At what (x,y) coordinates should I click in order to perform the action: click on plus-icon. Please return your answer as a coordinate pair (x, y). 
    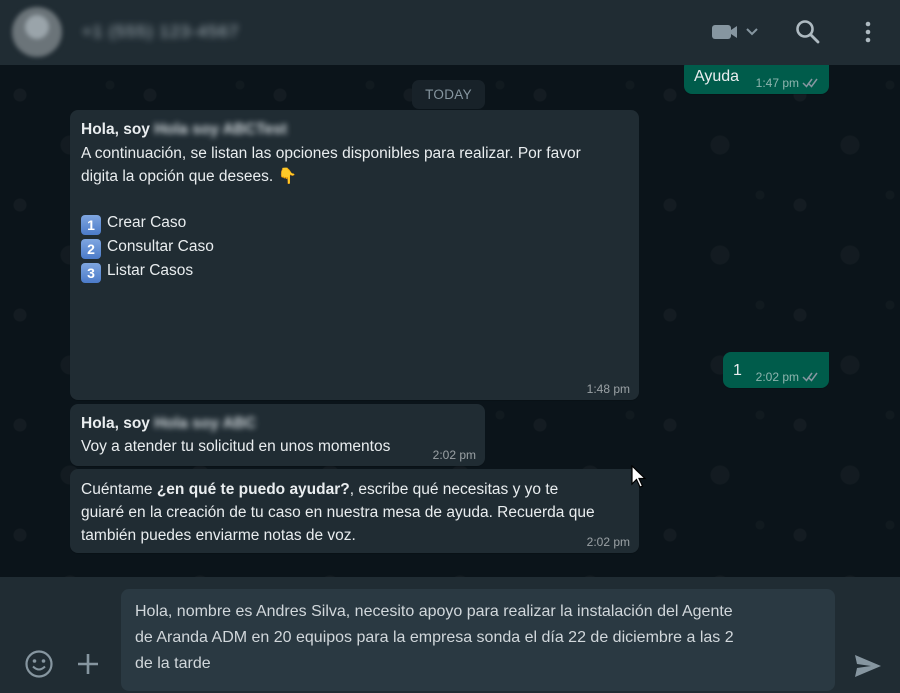
    Looking at the image, I should click on (88, 664).